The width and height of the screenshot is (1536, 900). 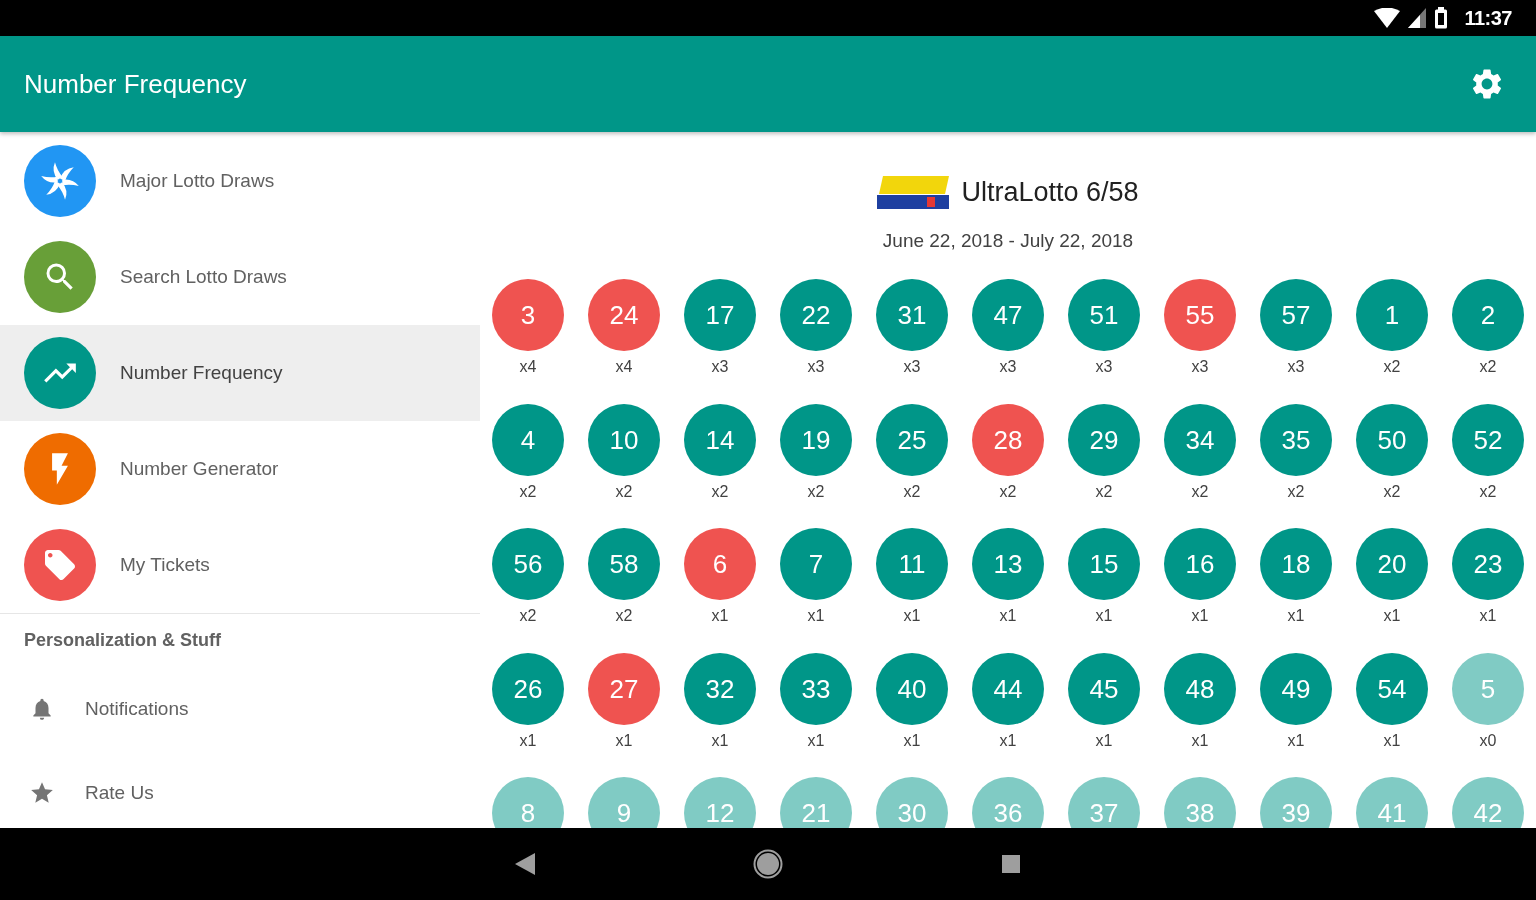 What do you see at coordinates (528, 439) in the screenshot?
I see `number-ball: 4` at bounding box center [528, 439].